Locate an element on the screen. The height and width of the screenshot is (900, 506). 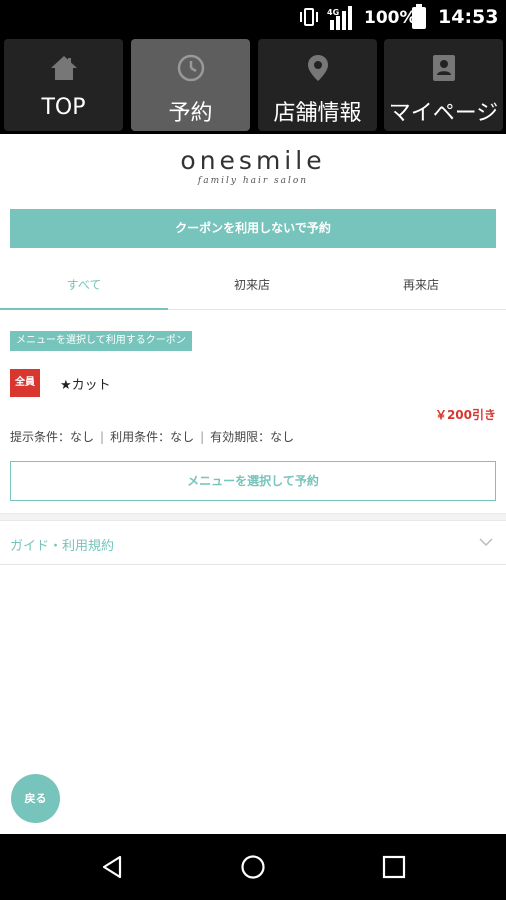
location-pin-icon is located at coordinates (317, 68).